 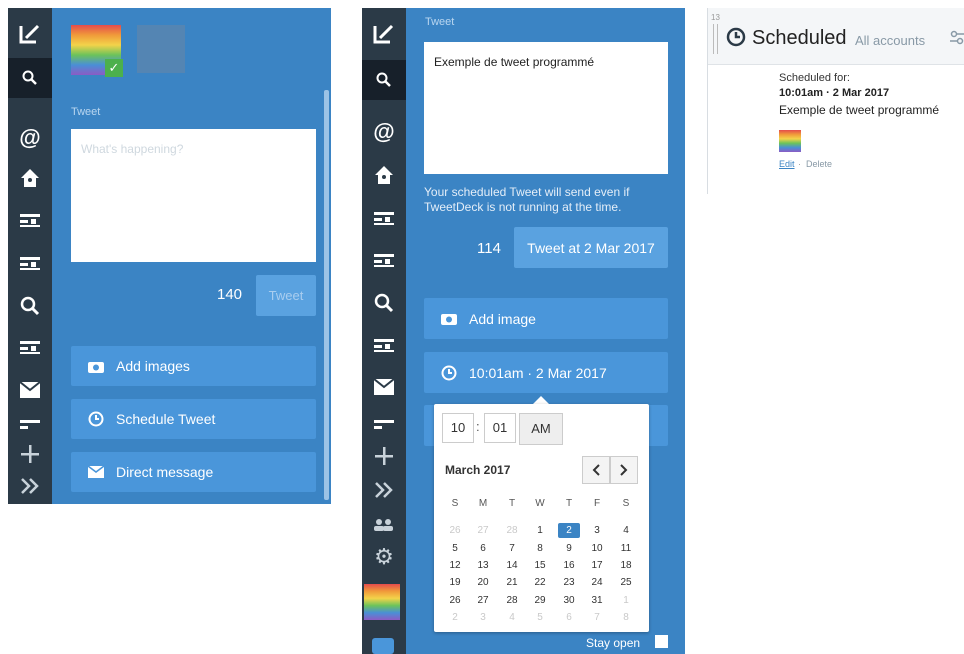 What do you see at coordinates (483, 582) in the screenshot?
I see `calendar-day: 20` at bounding box center [483, 582].